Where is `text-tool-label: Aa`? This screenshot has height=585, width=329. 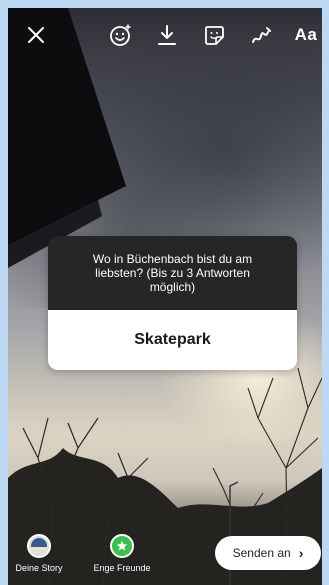
text-tool-label: Aa is located at coordinates (306, 34).